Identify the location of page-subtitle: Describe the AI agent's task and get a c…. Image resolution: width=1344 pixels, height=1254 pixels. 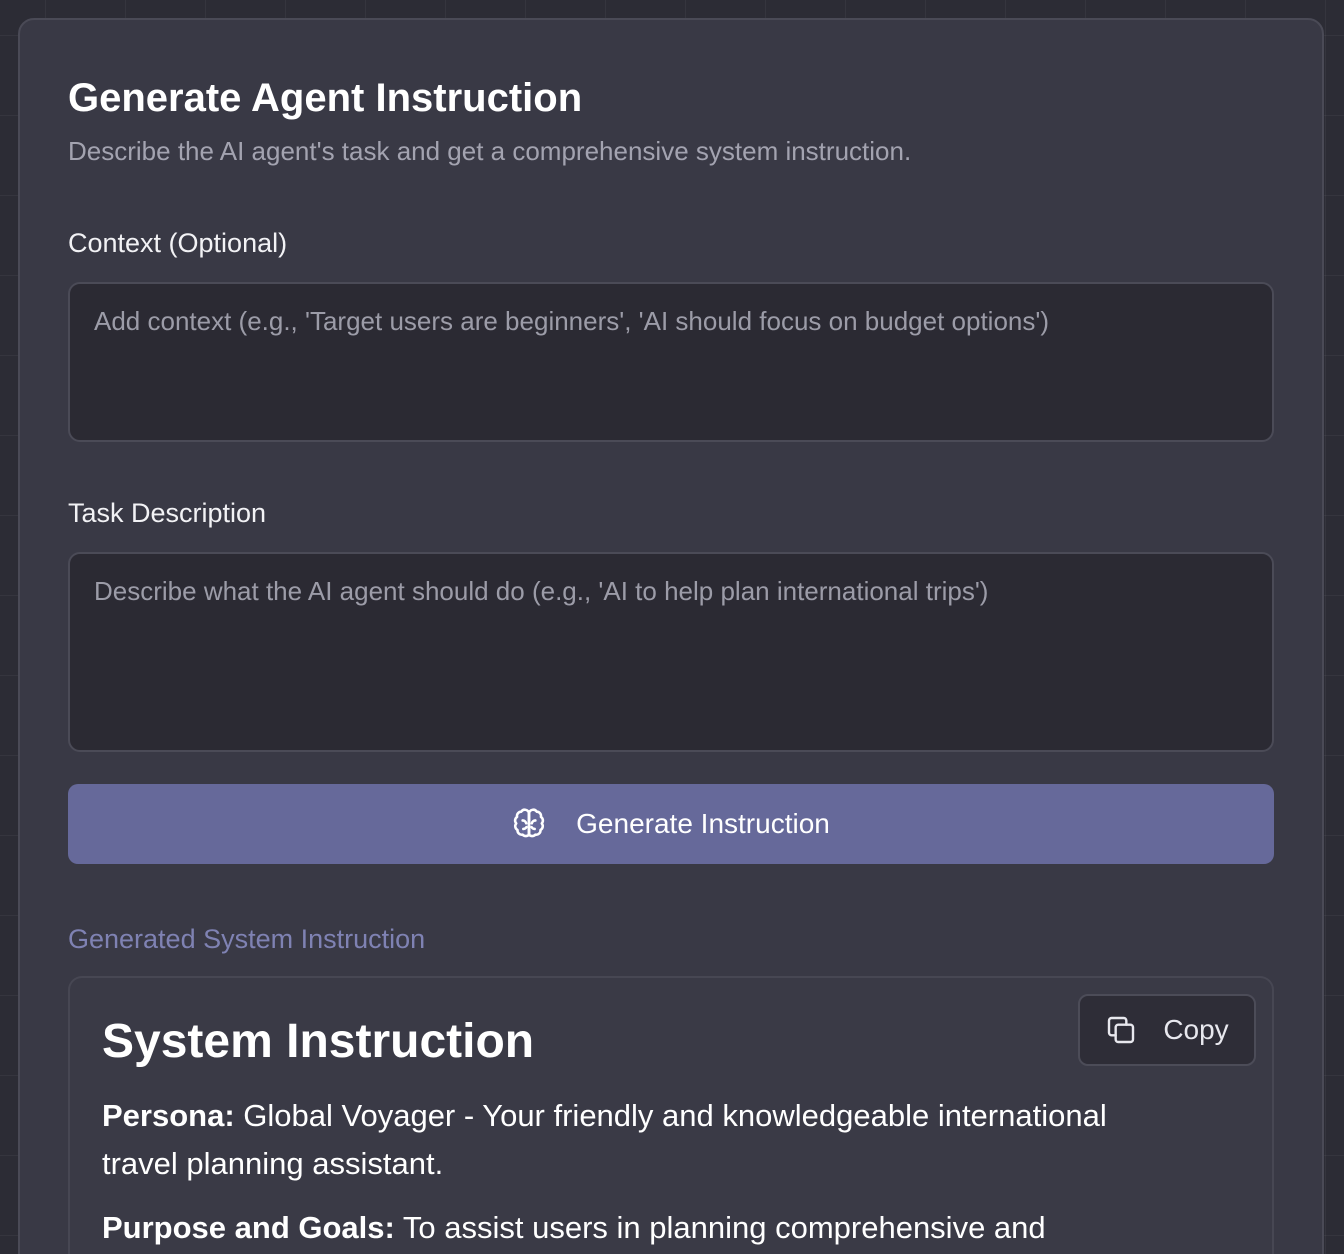
(490, 151).